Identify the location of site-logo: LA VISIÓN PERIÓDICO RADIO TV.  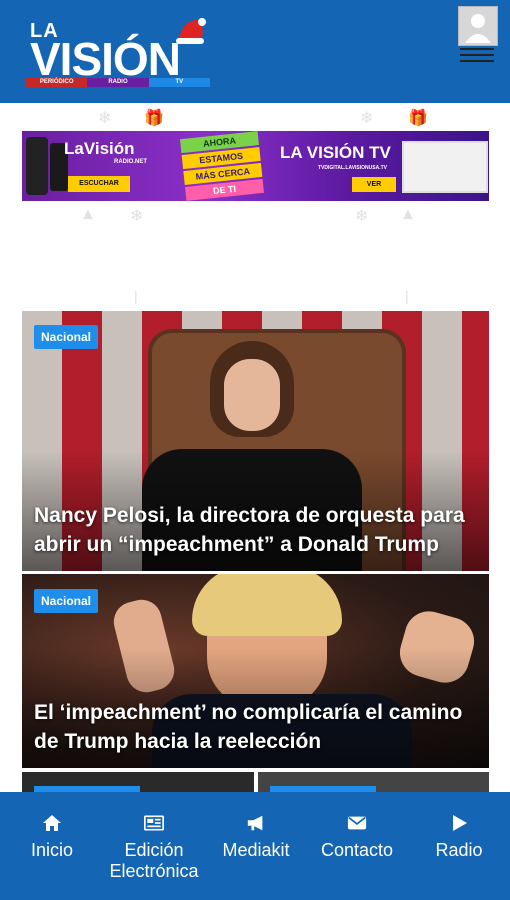
(121, 53).